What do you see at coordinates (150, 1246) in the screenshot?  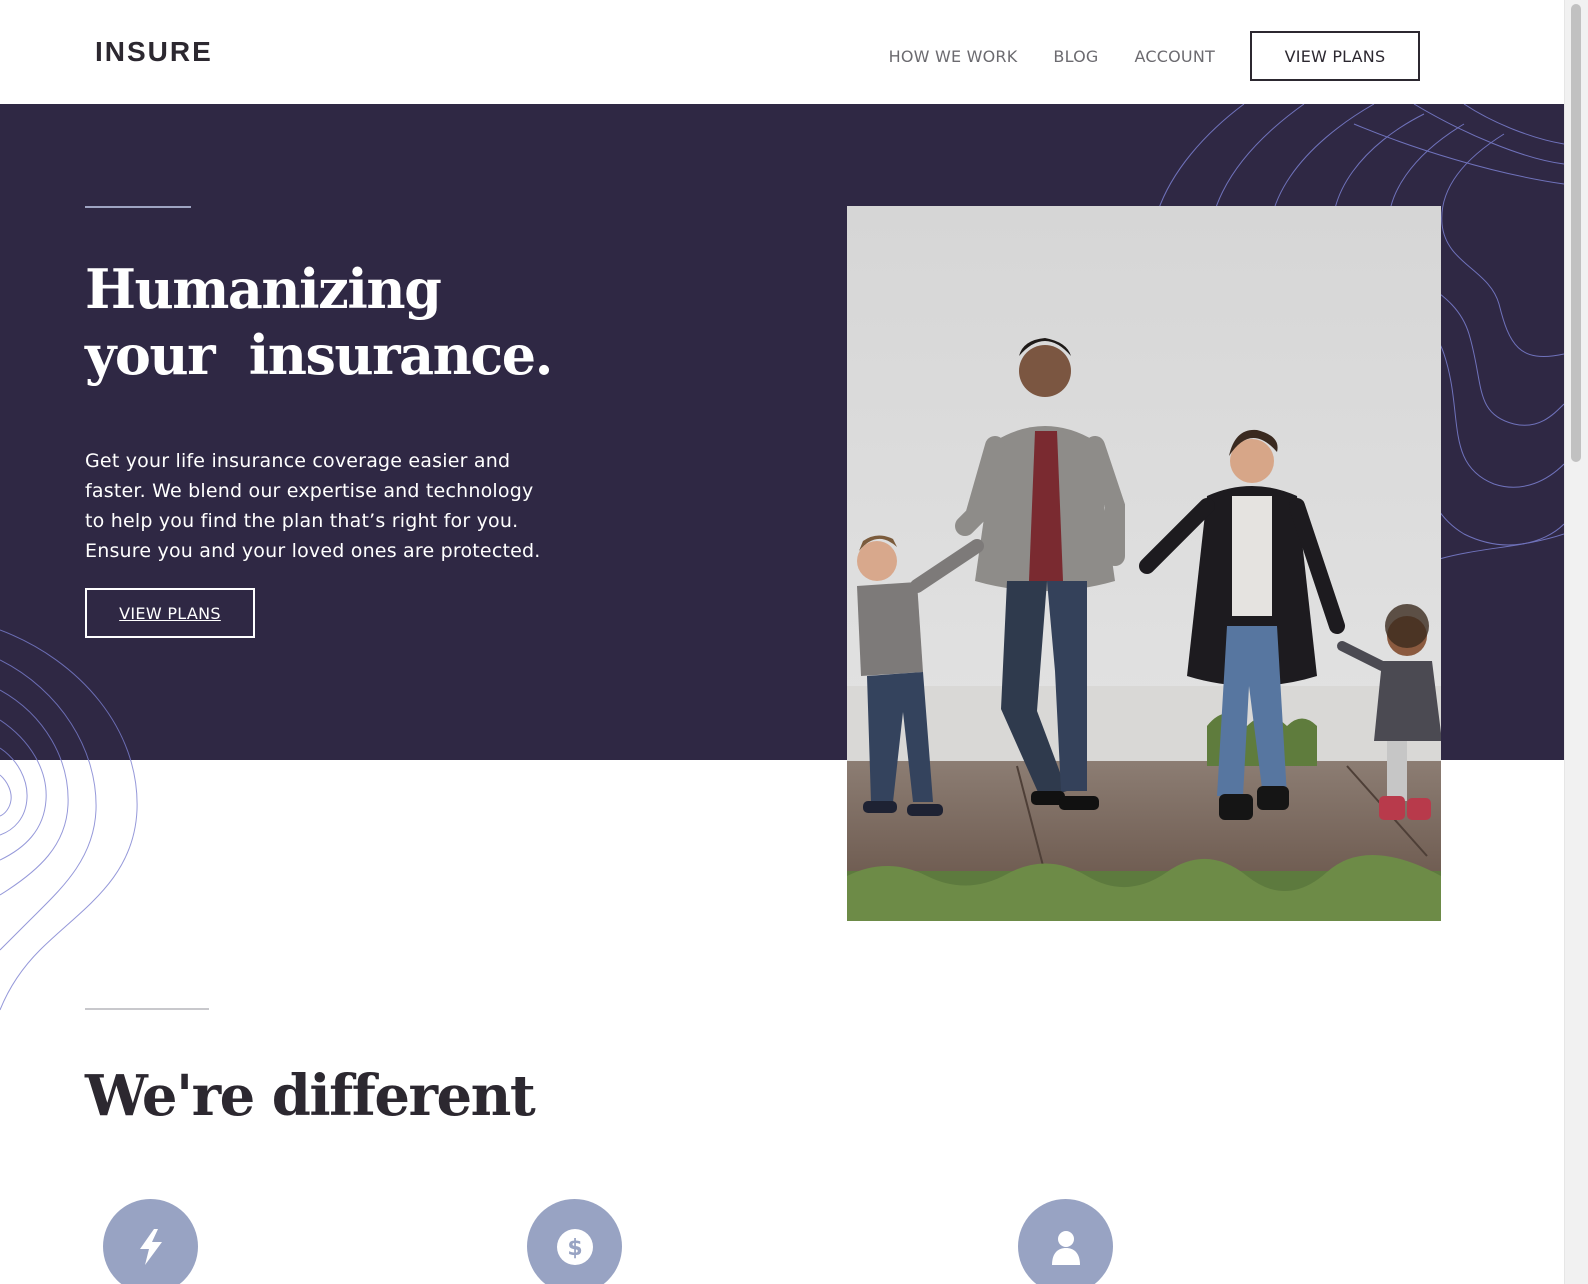 I see `lightning-icon` at bounding box center [150, 1246].